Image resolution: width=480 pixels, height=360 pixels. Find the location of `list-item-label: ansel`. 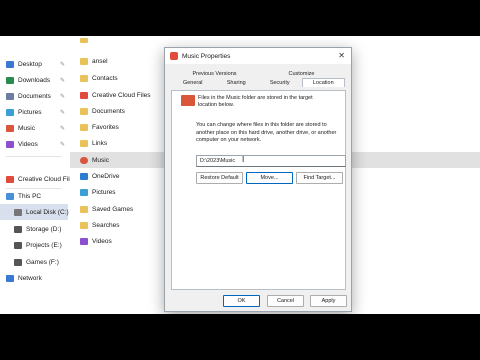

list-item-label: ansel is located at coordinates (100, 61).